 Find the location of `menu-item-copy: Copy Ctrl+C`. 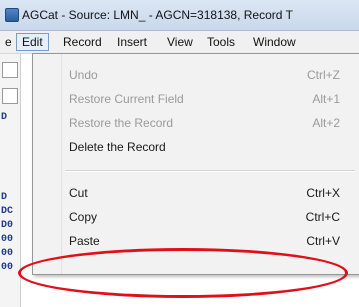

menu-item-copy: Copy Ctrl+C is located at coordinates (196, 217).